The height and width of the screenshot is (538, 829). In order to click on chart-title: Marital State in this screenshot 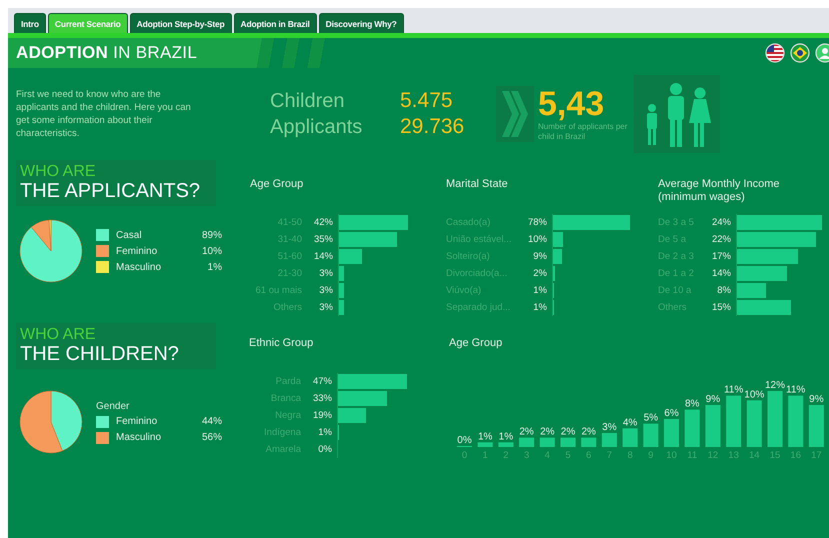, I will do `click(477, 185)`.